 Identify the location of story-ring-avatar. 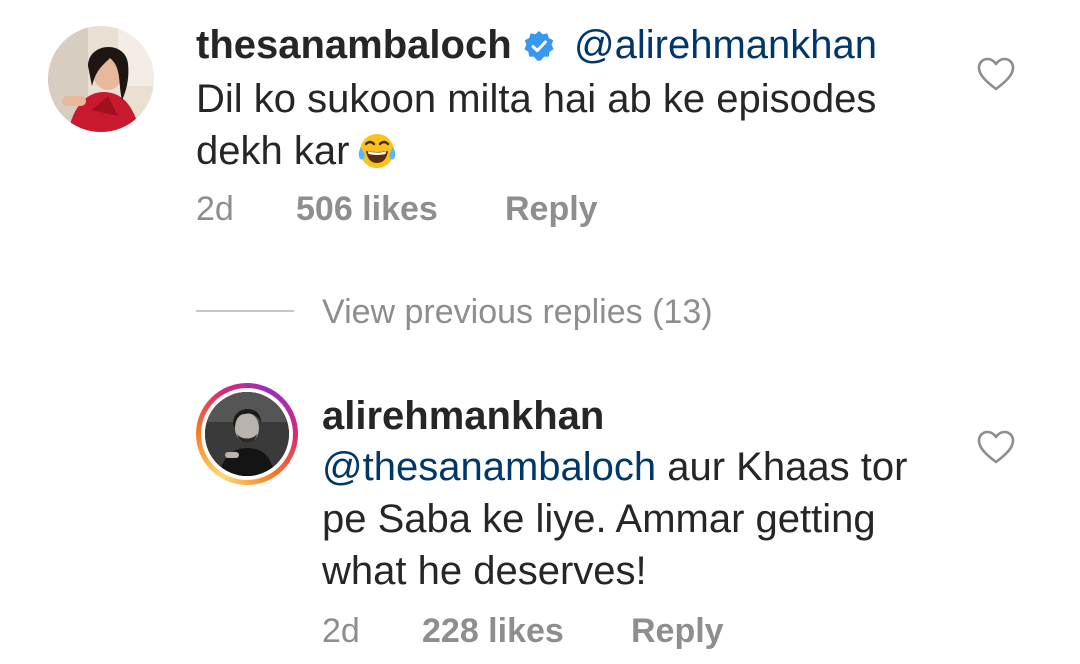
(247, 434).